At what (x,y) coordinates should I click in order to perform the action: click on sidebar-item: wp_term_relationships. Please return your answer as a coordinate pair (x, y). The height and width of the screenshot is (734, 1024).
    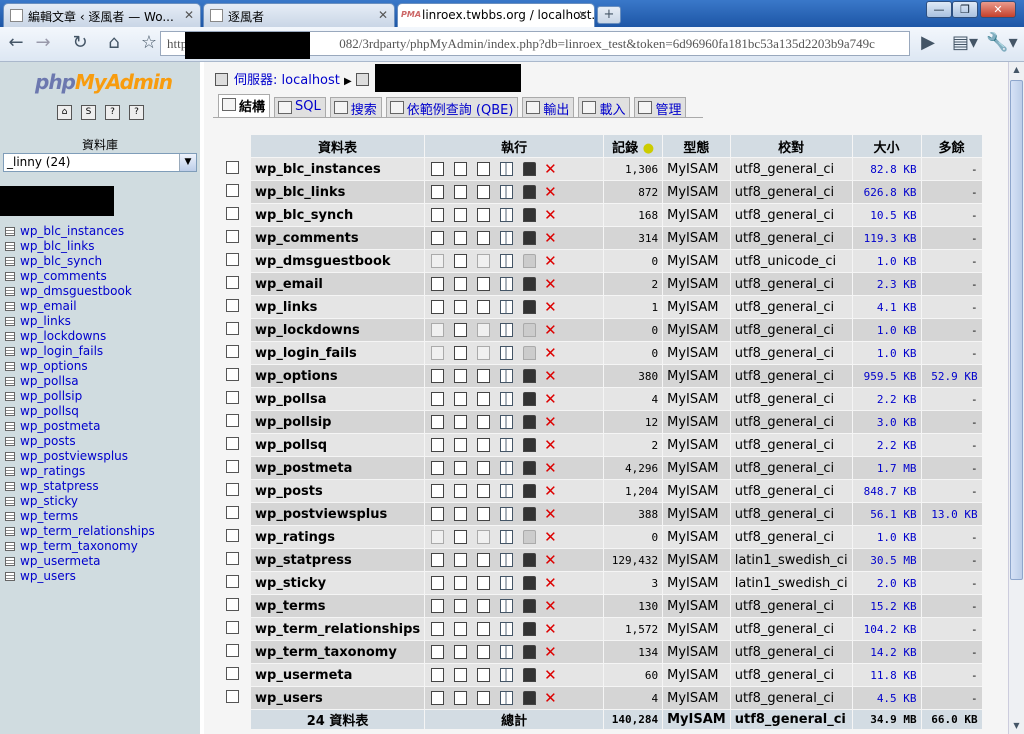
    Looking at the image, I should click on (80, 531).